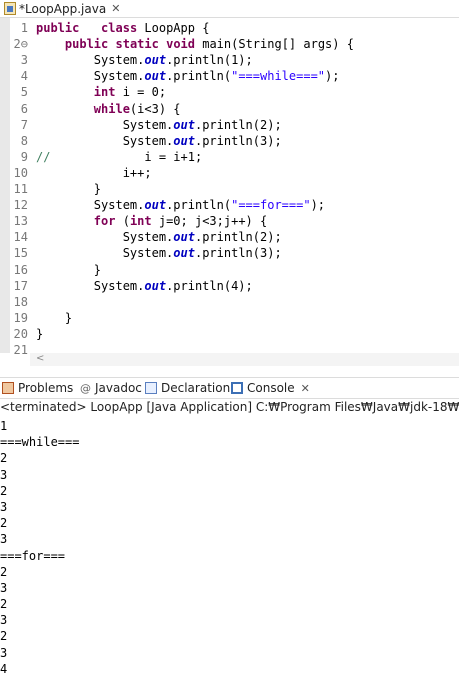 This screenshot has height=678, width=459. Describe the element at coordinates (180, 205) in the screenshot. I see `code-text: System.out.println("===for===");` at that location.